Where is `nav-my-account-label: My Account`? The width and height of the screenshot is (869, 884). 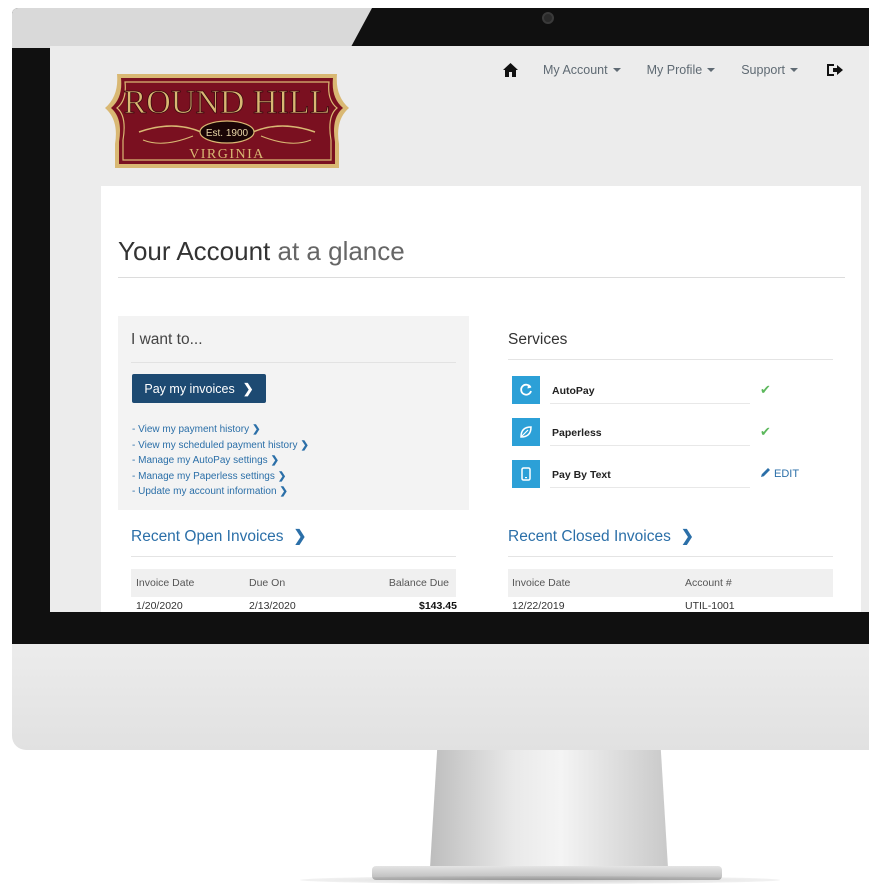
nav-my-account-label: My Account is located at coordinates (575, 70).